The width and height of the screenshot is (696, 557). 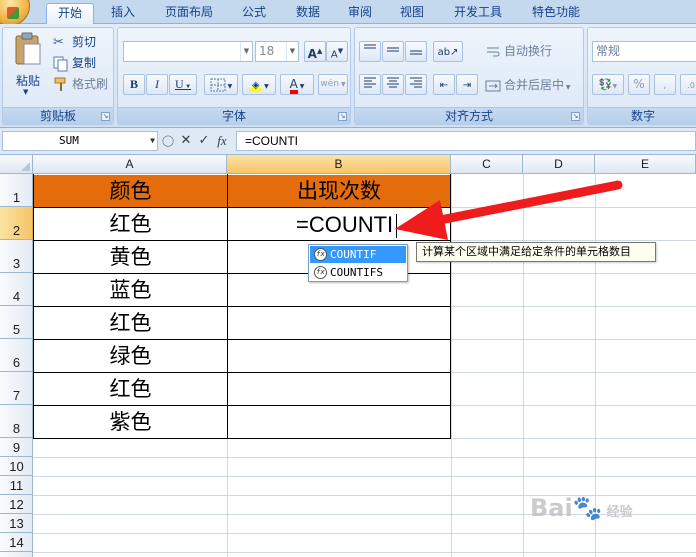 I want to click on row-header-10: 10, so click(x=16, y=466).